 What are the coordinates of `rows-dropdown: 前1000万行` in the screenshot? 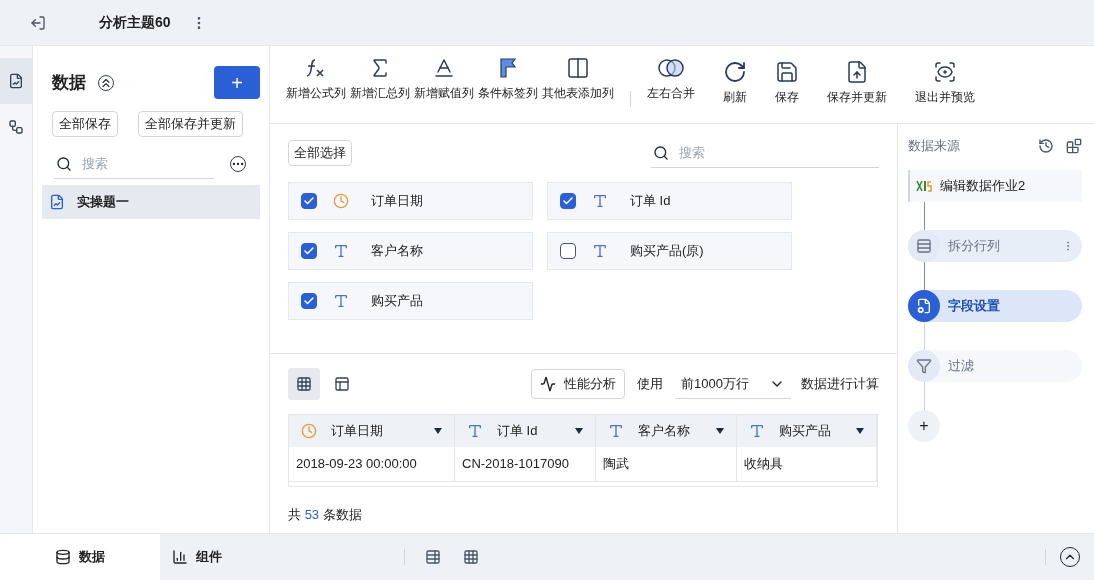 It's located at (733, 384).